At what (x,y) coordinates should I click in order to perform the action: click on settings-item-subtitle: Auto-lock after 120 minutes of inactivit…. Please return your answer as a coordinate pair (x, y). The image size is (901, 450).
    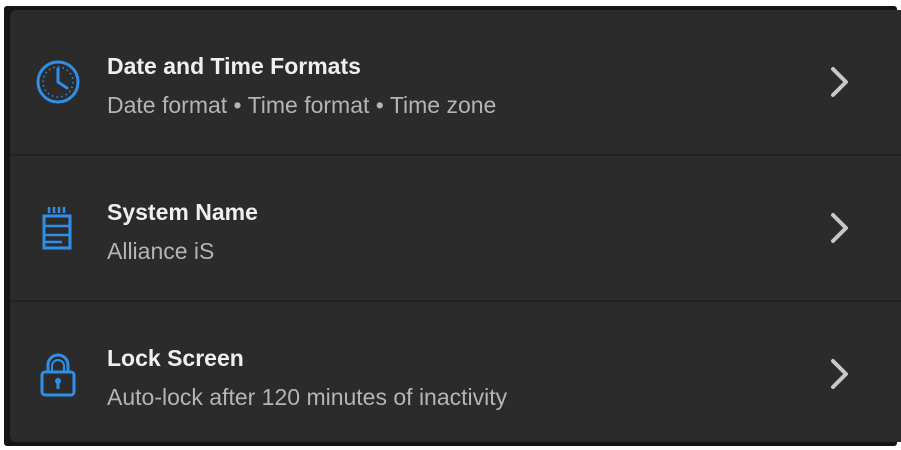
    Looking at the image, I should click on (307, 397).